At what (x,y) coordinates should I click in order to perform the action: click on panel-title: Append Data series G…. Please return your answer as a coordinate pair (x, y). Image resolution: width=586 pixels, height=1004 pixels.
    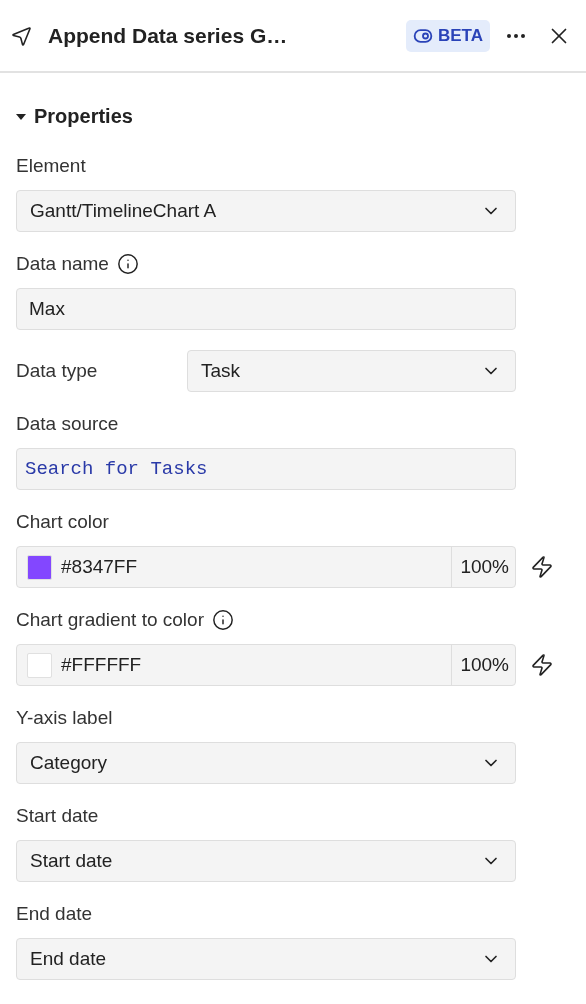
    Looking at the image, I should click on (168, 35).